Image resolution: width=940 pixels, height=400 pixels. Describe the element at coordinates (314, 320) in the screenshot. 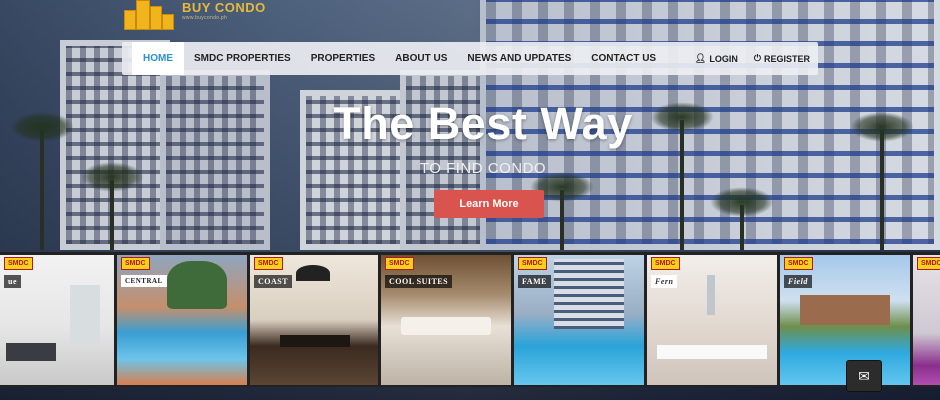

I see `property-card: SMDC COAST` at that location.